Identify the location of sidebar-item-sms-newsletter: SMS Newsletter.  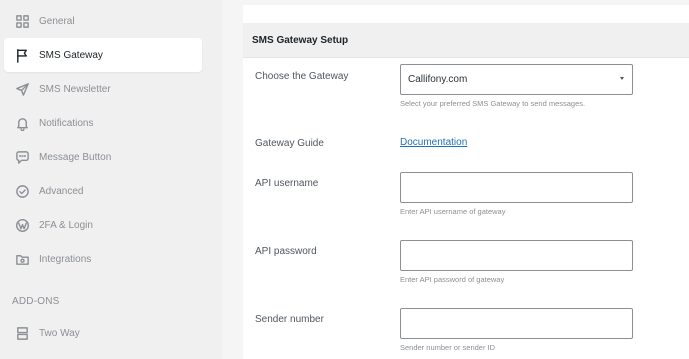
(103, 89).